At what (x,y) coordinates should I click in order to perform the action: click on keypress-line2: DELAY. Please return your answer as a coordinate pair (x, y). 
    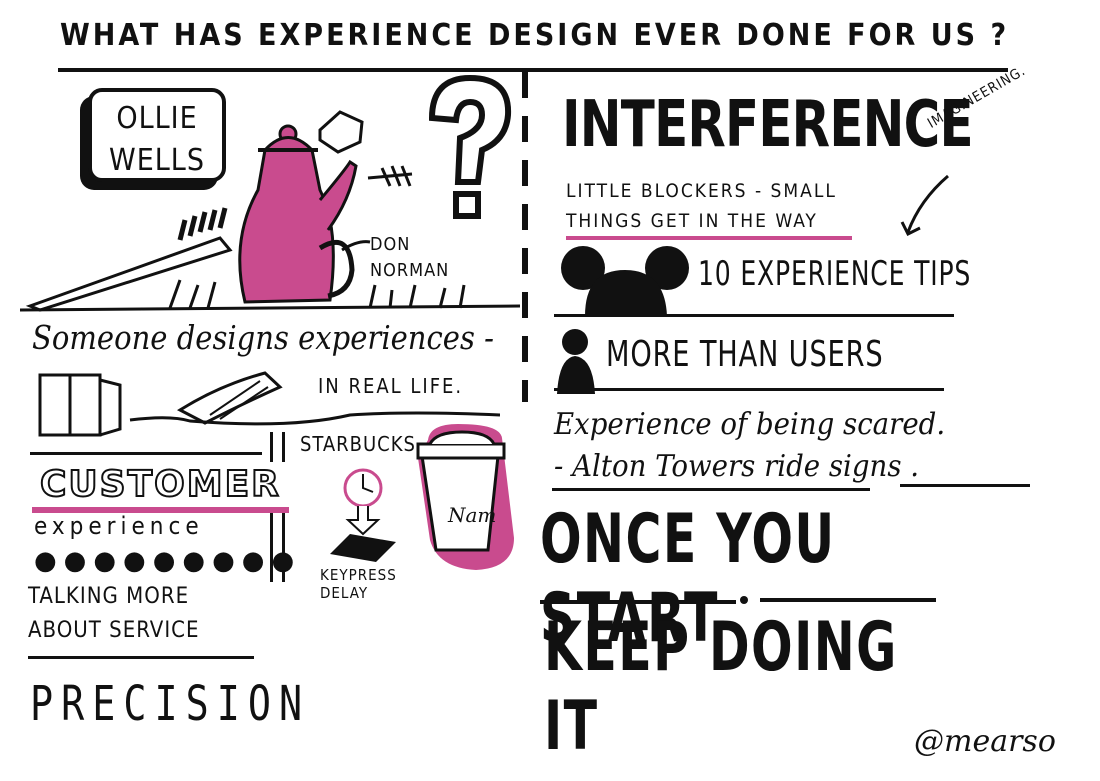
    Looking at the image, I should click on (344, 593).